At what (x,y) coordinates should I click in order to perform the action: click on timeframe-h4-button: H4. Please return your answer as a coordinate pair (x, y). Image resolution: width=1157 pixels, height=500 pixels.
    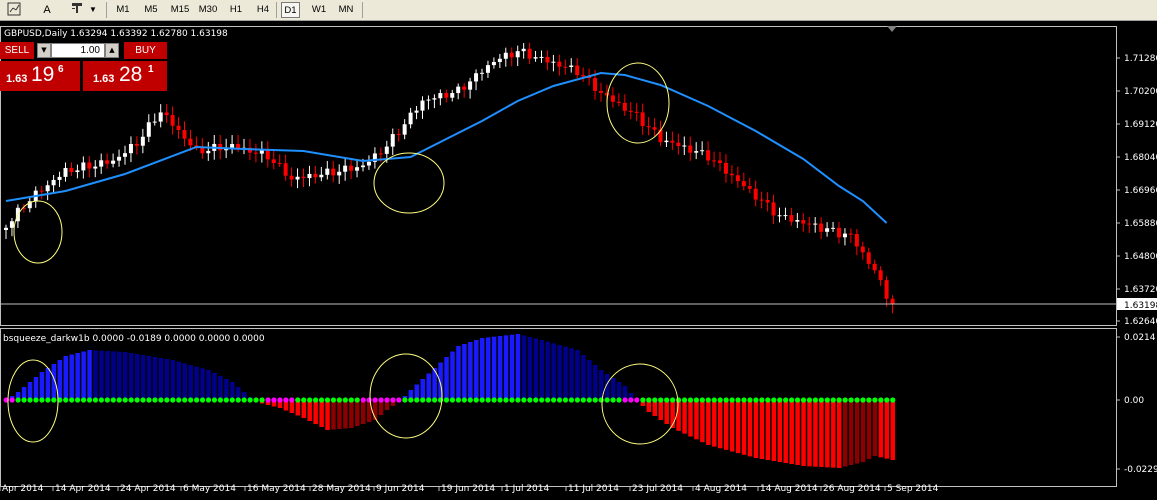
    Looking at the image, I should click on (263, 10).